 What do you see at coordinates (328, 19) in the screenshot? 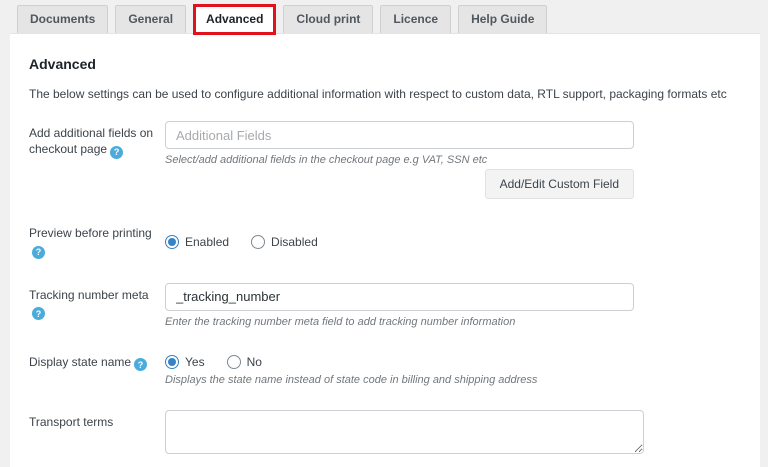
I see `tab-cloud-print: Cloud print` at bounding box center [328, 19].